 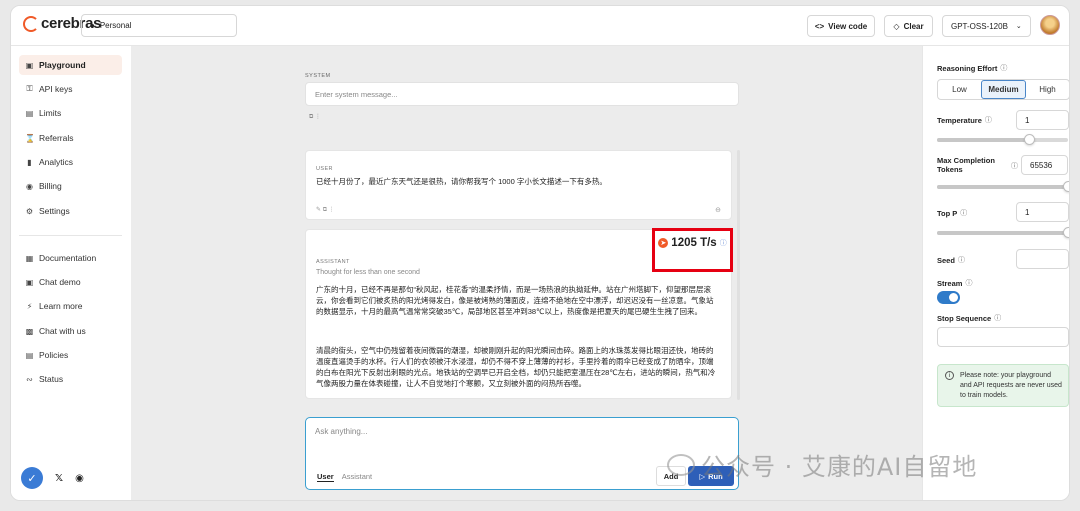 What do you see at coordinates (967, 68) in the screenshot?
I see `reasoning-effort-text: Reasoning Effort` at bounding box center [967, 68].